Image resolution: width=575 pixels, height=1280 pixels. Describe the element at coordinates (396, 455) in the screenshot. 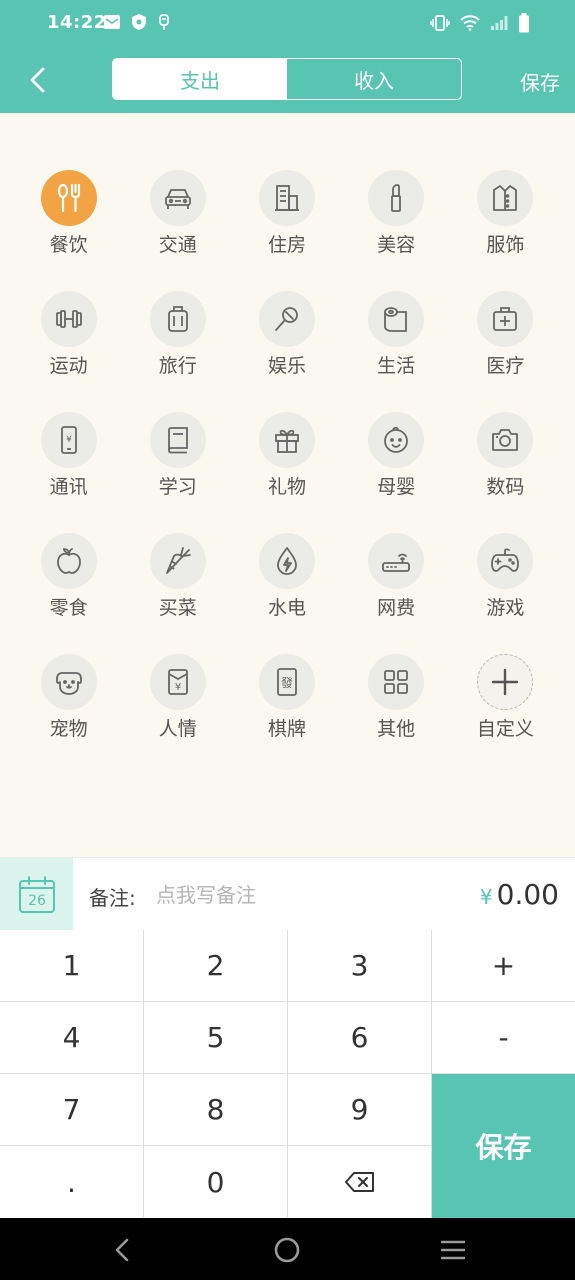

I see `category-item: 母婴` at that location.